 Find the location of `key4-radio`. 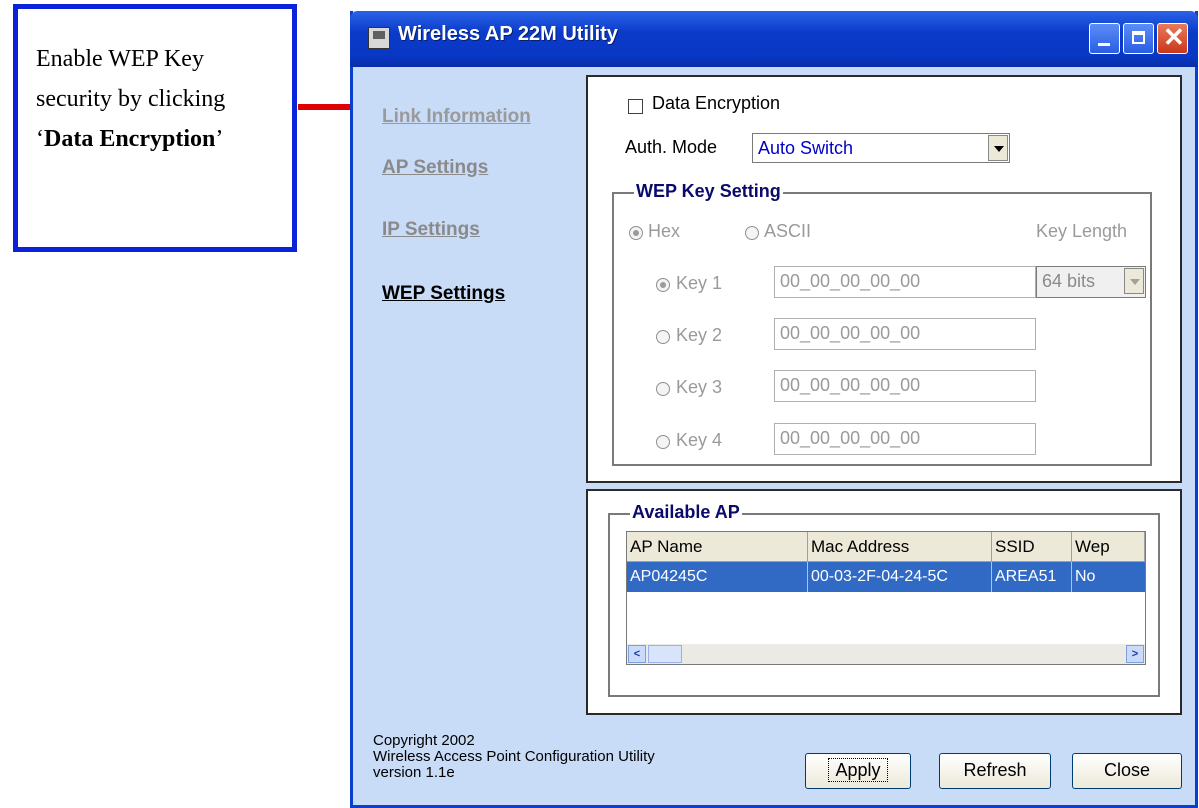

key4-radio is located at coordinates (663, 442).